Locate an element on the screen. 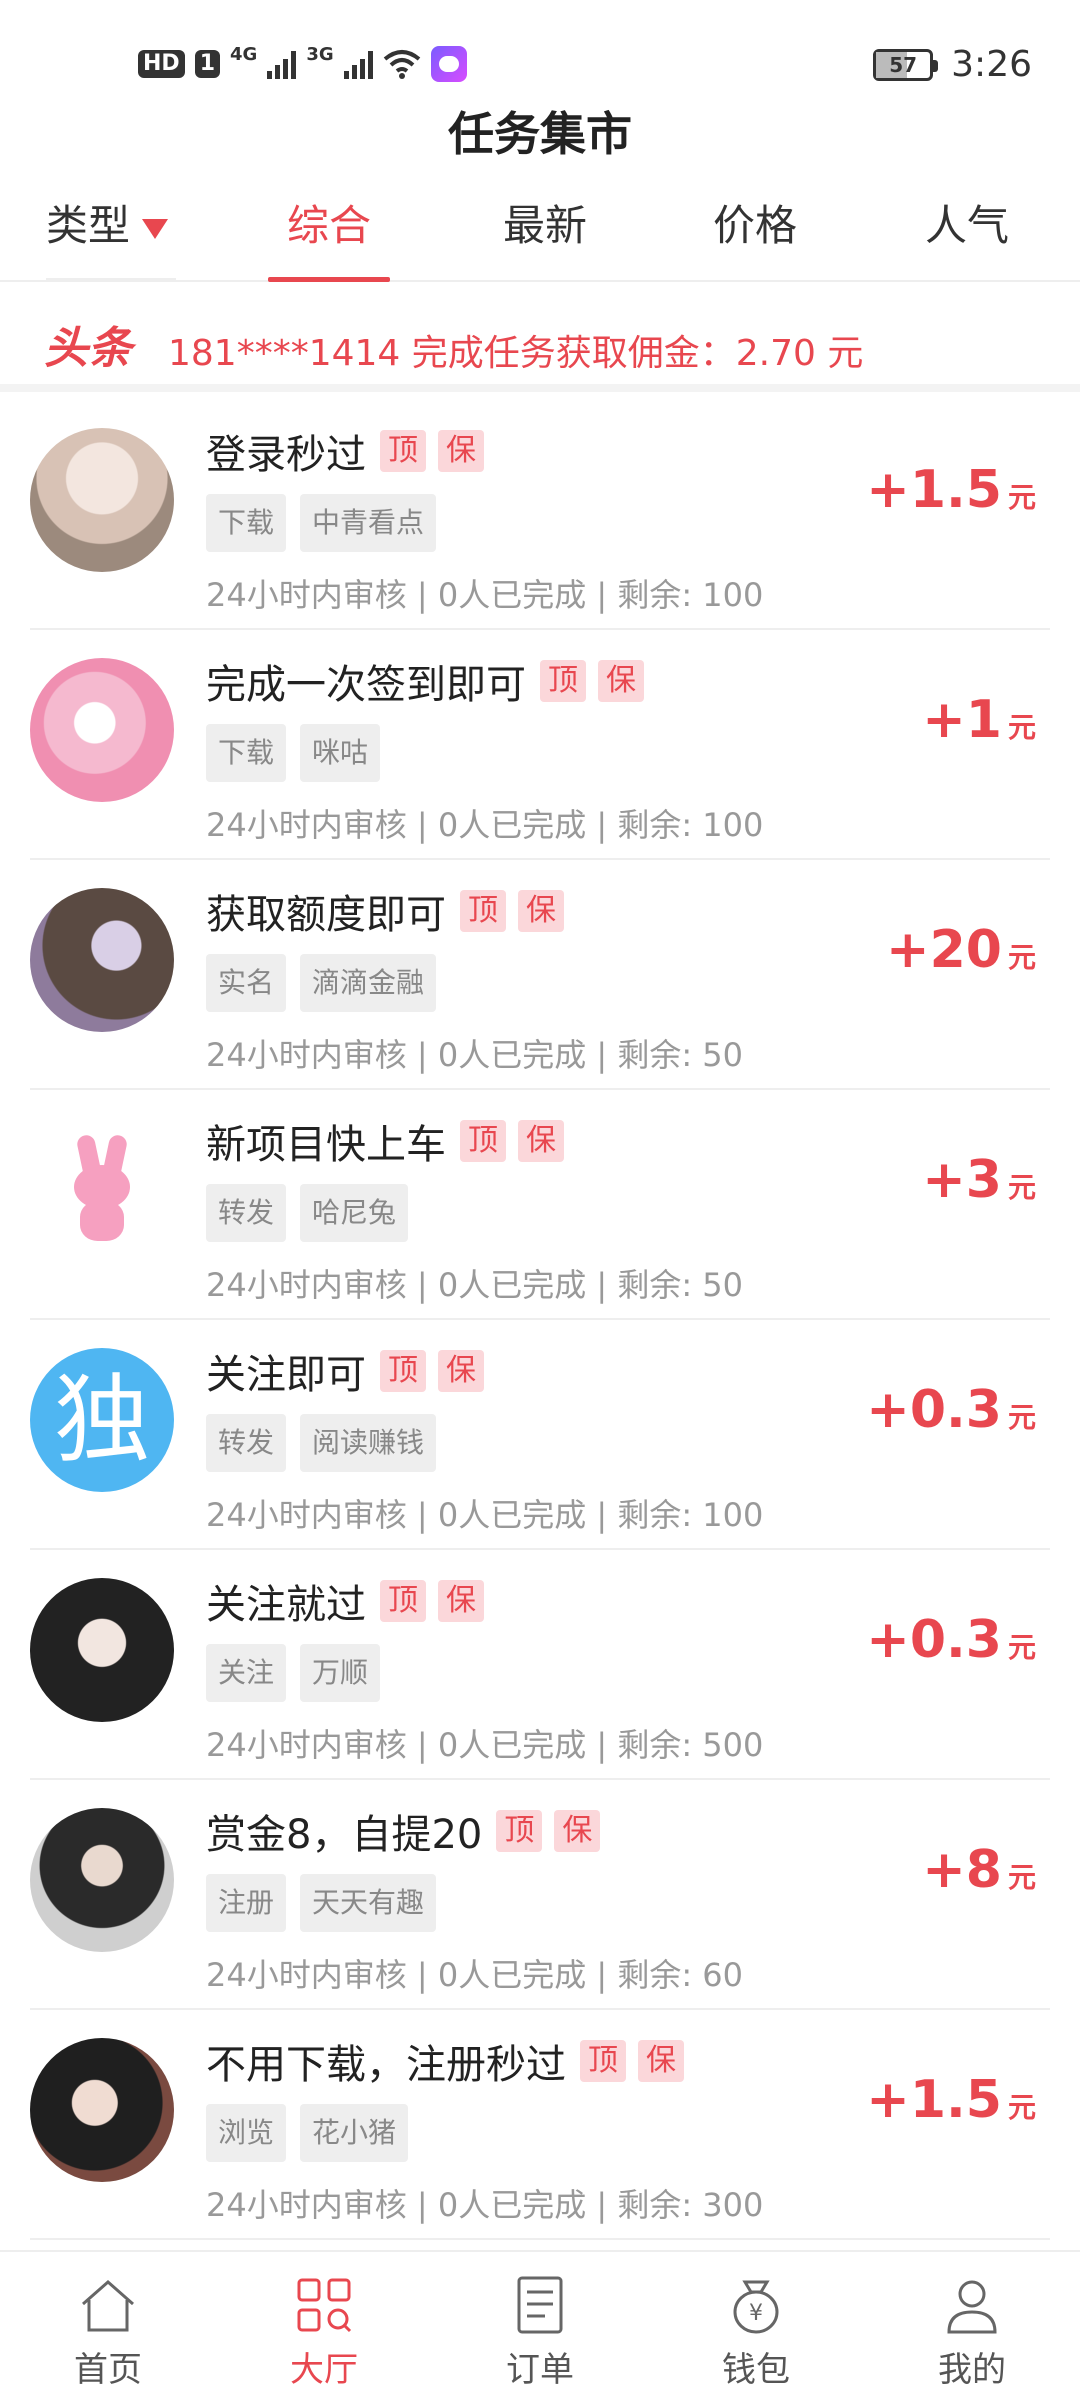  nav-hall: 大厅 is located at coordinates (324, 2326).